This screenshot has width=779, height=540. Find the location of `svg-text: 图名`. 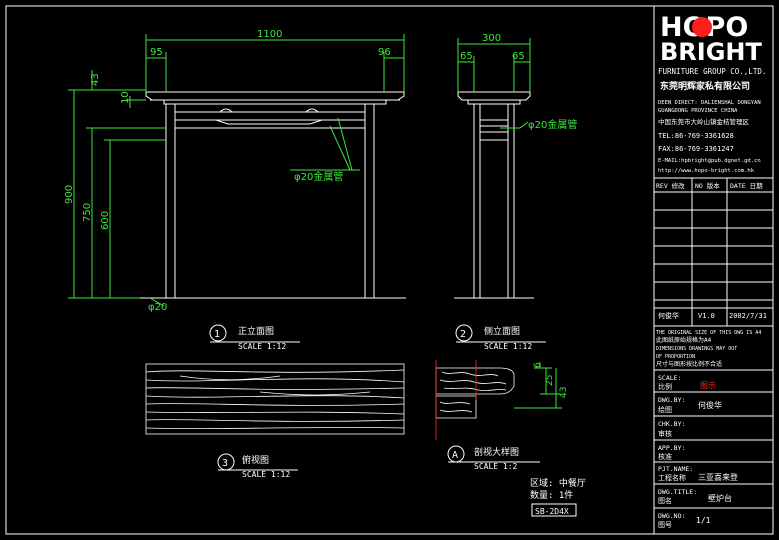

svg-text: 图名 is located at coordinates (665, 500).